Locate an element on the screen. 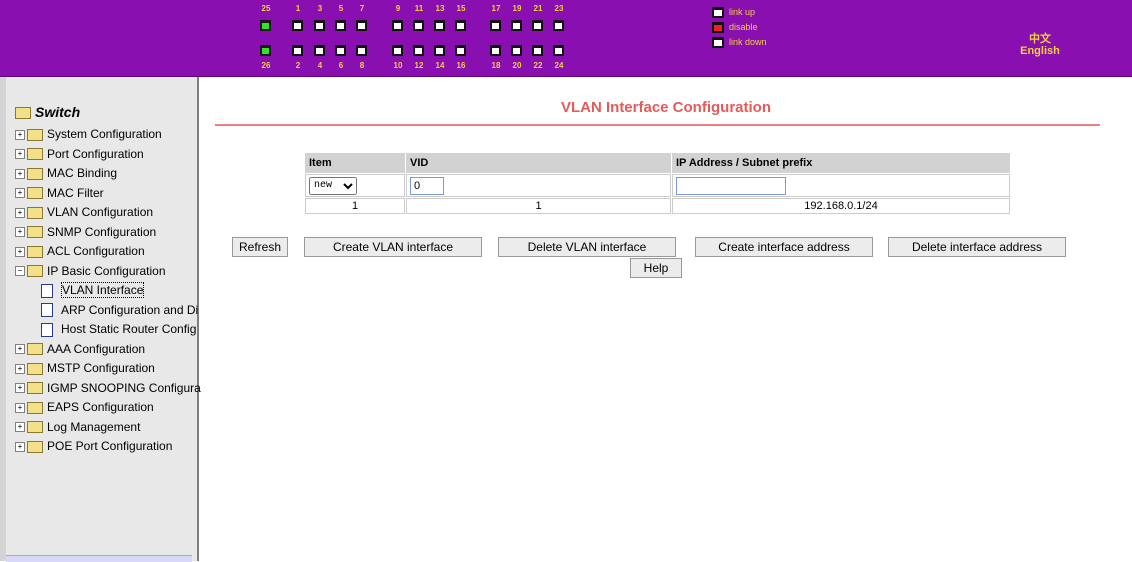 The height and width of the screenshot is (562, 1132). sidebar-item: VLAN Interface is located at coordinates (93, 290).